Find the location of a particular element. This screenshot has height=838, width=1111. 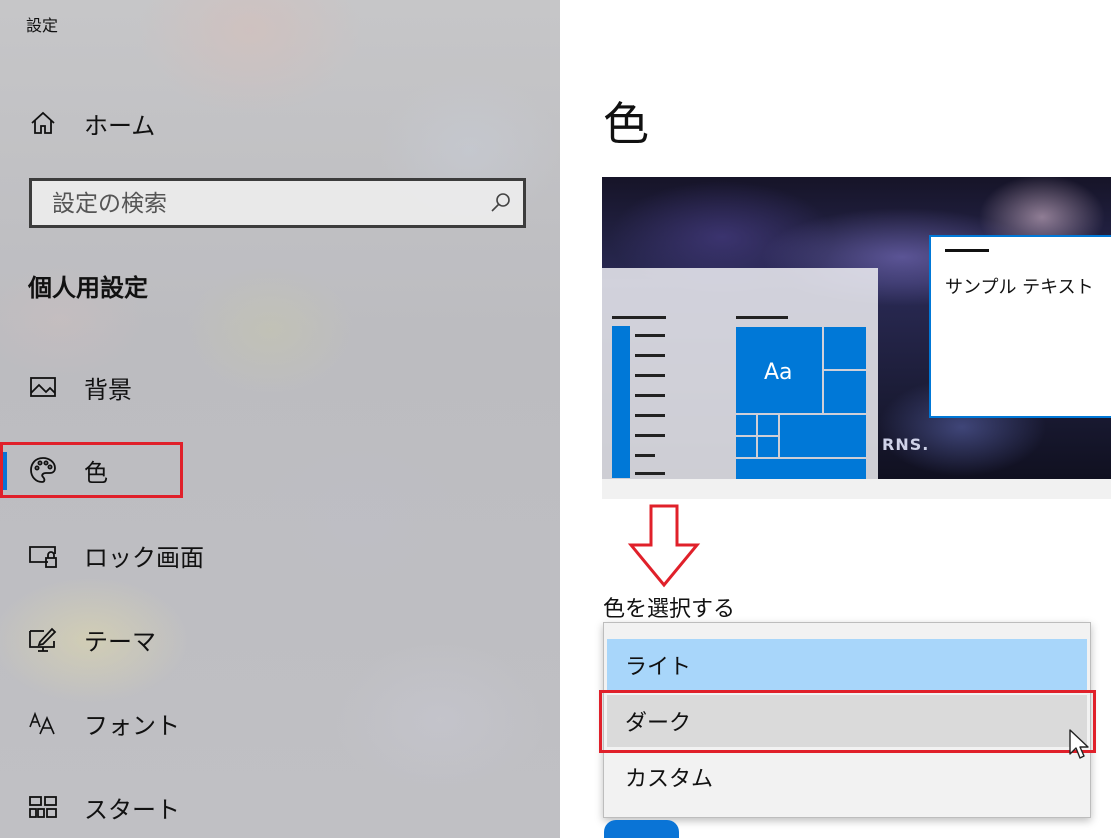

app-title: 設定 is located at coordinates (42, 25).